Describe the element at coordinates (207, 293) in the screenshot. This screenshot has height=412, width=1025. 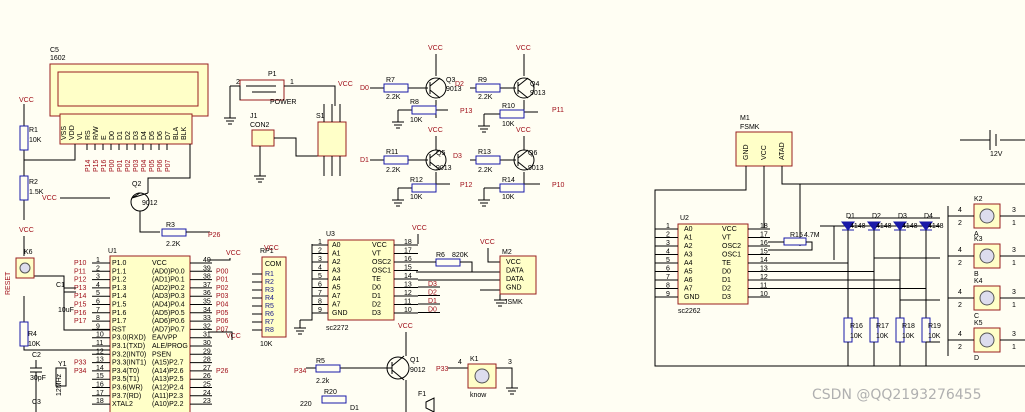
I see `mcu-pin-number: 36` at that location.